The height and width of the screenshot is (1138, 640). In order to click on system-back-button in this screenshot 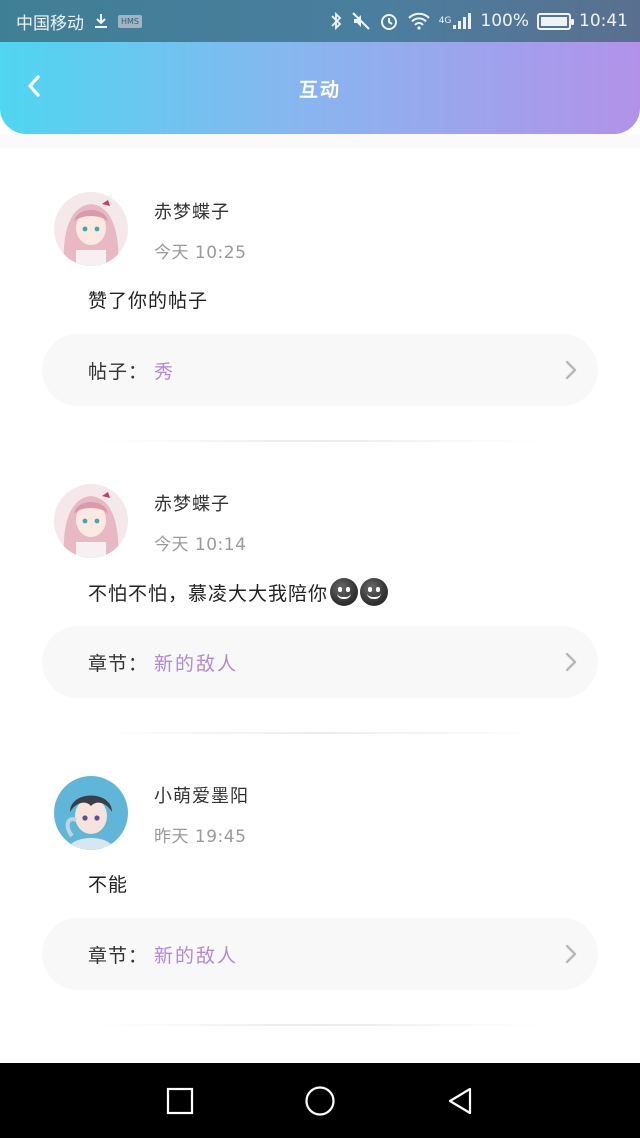, I will do `click(460, 1101)`.